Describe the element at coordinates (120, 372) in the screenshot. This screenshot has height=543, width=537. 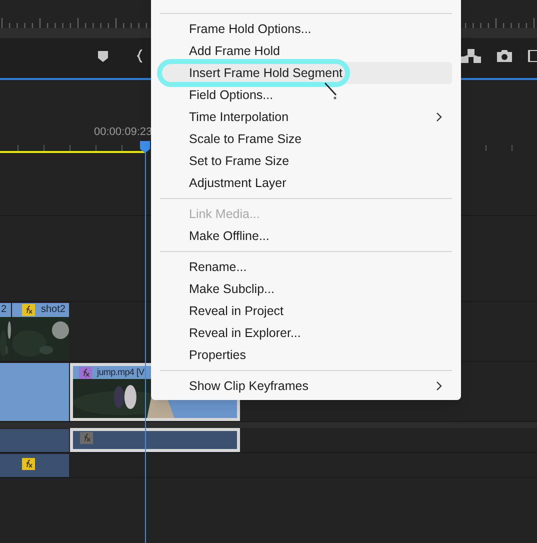
I see `clip-name: jump.mp4 [V` at that location.